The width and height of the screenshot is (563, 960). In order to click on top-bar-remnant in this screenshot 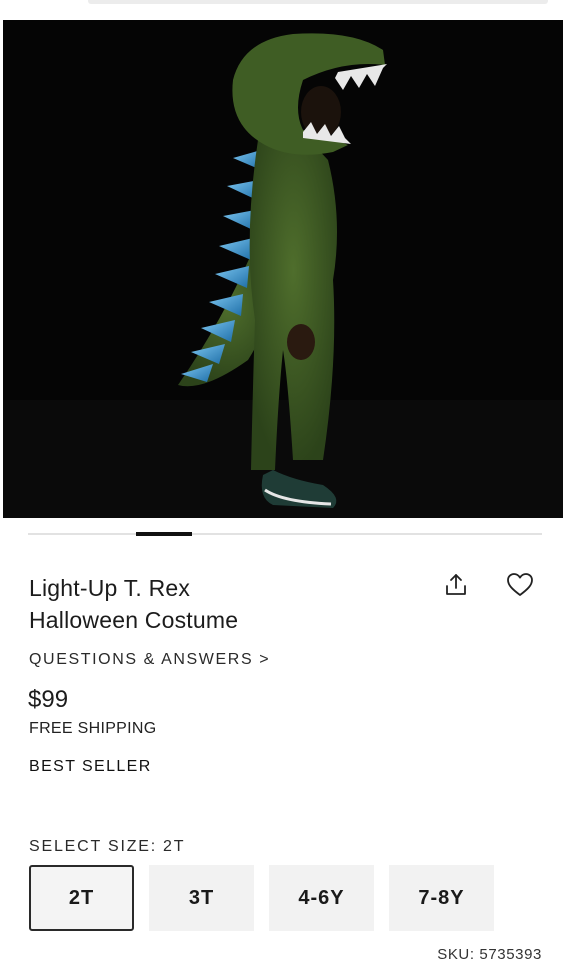, I will do `click(318, 2)`.